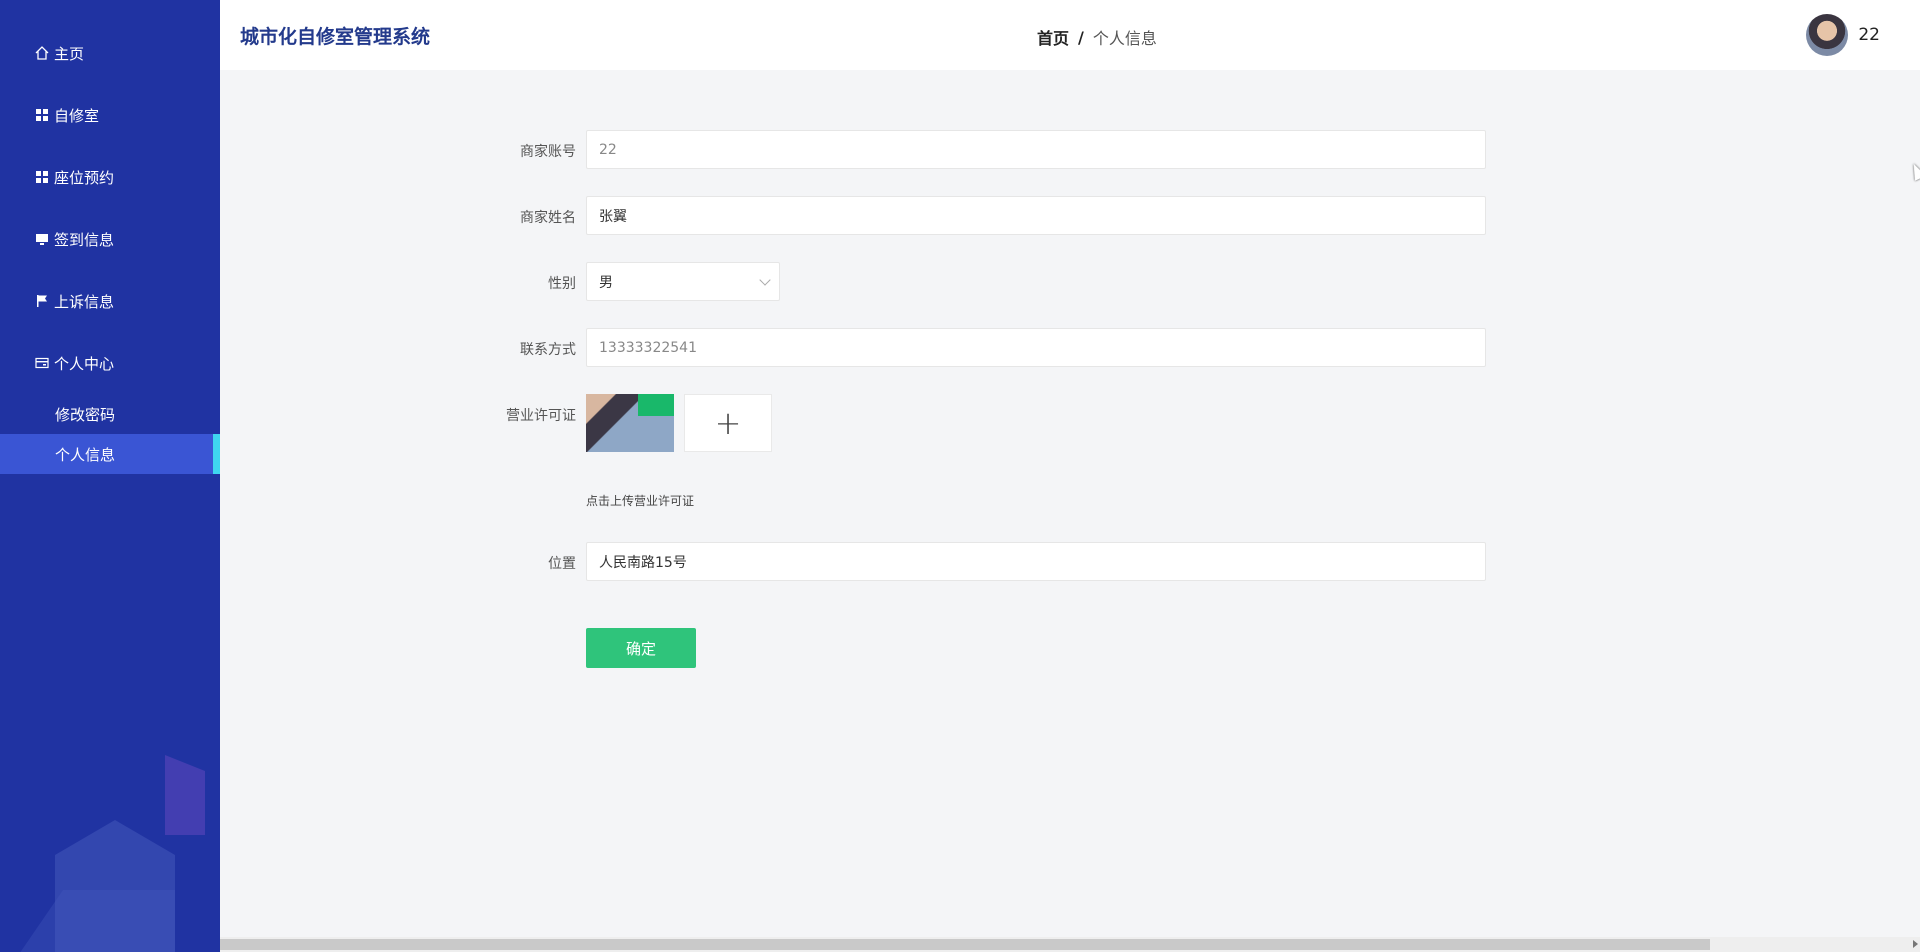  What do you see at coordinates (69, 53) in the screenshot?
I see `sidebar-item-label: 主页` at bounding box center [69, 53].